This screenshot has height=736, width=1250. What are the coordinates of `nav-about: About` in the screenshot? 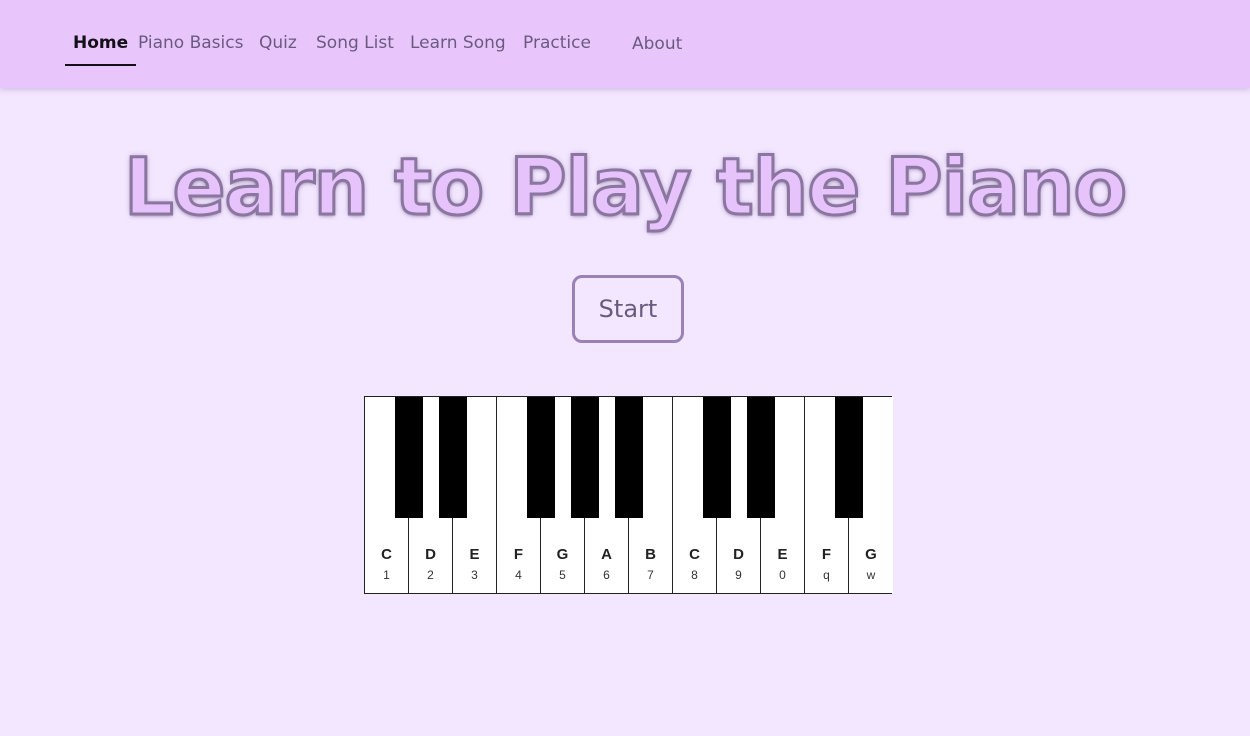 It's located at (657, 49).